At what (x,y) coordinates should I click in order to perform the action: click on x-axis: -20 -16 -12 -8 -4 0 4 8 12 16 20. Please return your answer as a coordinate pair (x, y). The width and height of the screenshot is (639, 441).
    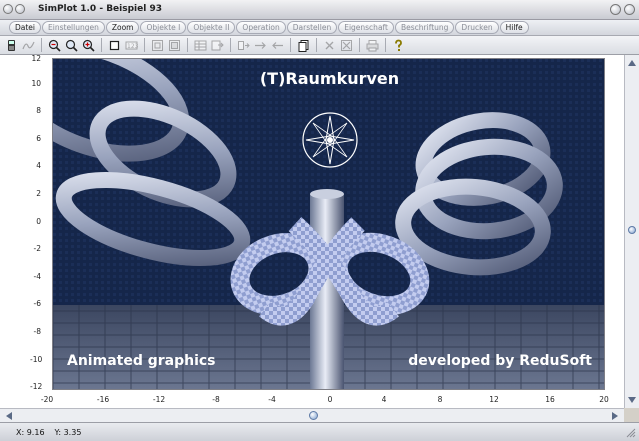
    Looking at the image, I should click on (312, 401).